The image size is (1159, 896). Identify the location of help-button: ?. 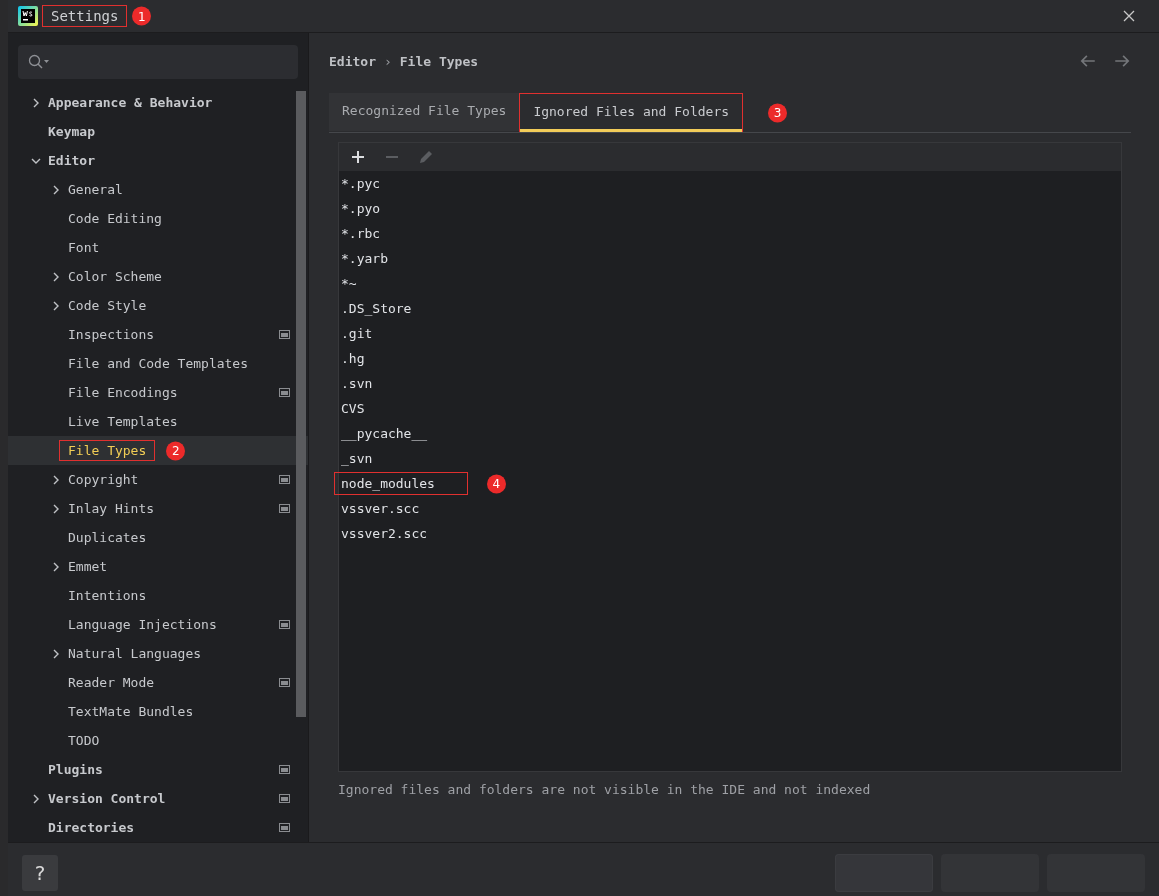
(40, 873).